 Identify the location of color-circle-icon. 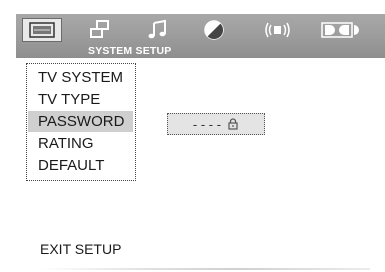
(214, 30).